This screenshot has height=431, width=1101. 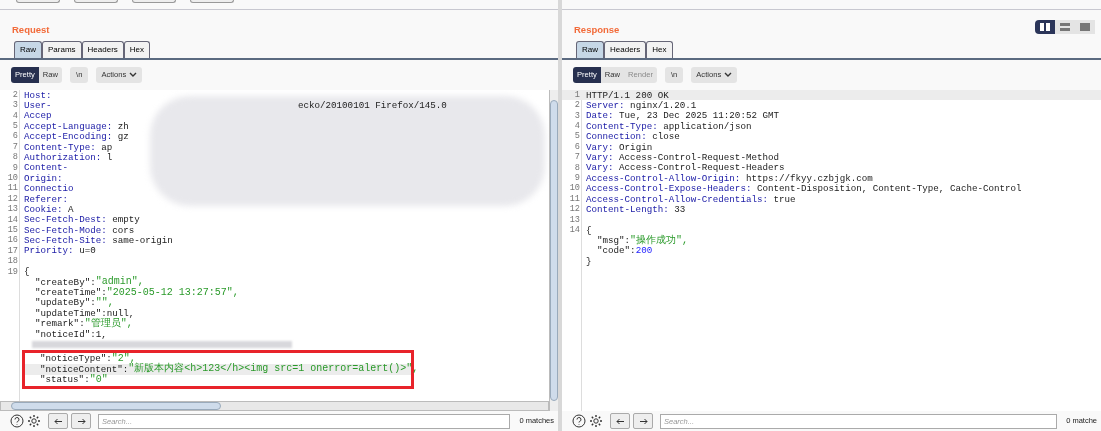 What do you see at coordinates (109, 157) in the screenshot?
I see `code-text: l` at bounding box center [109, 157].